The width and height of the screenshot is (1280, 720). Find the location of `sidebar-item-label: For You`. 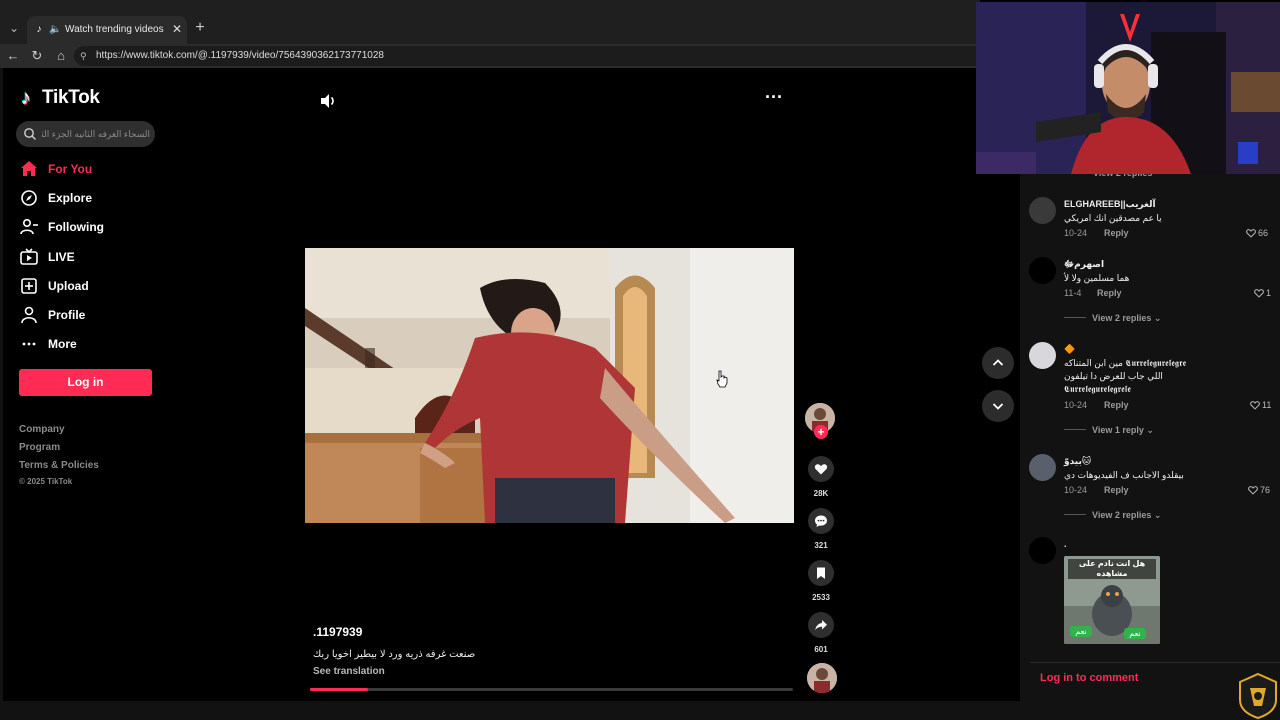

sidebar-item-label: For You is located at coordinates (70, 169).